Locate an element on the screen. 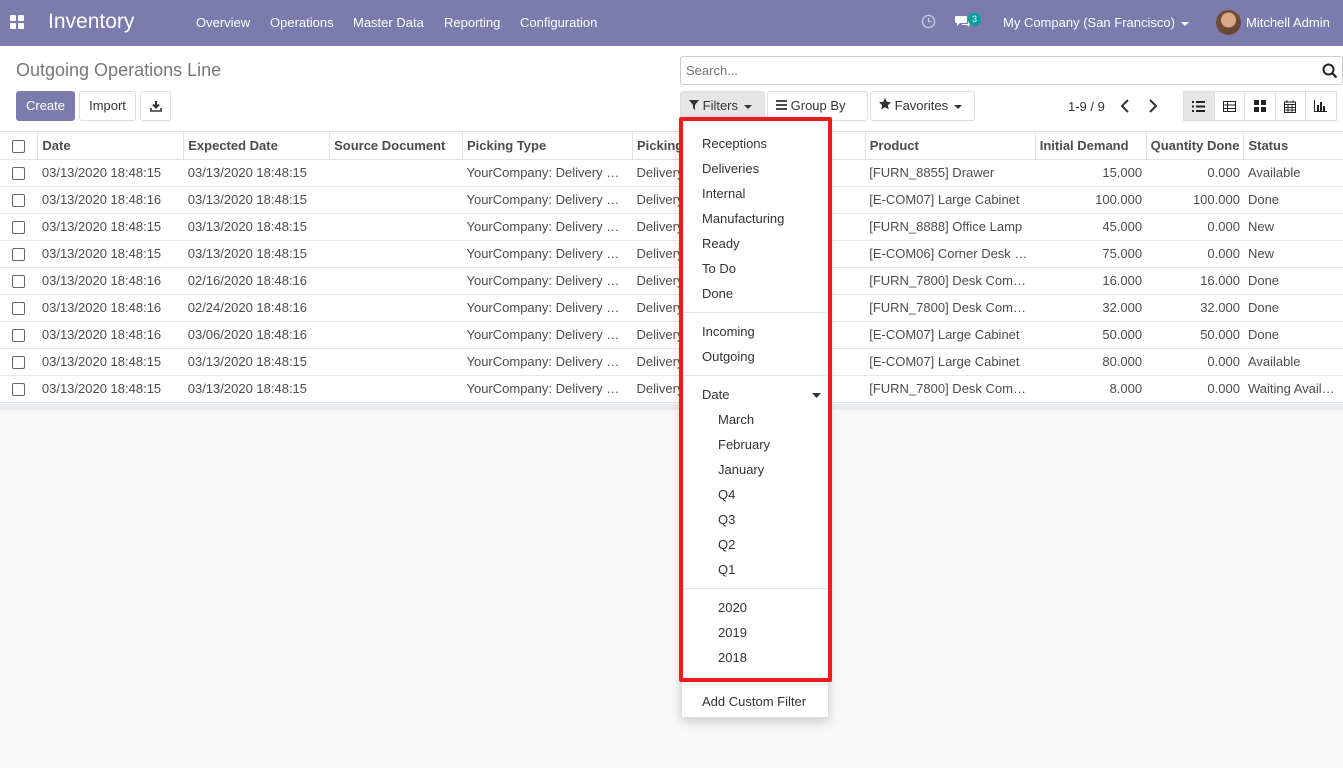  table-cell: [FURN_7800] Desk Combination is located at coordinates (950, 389).